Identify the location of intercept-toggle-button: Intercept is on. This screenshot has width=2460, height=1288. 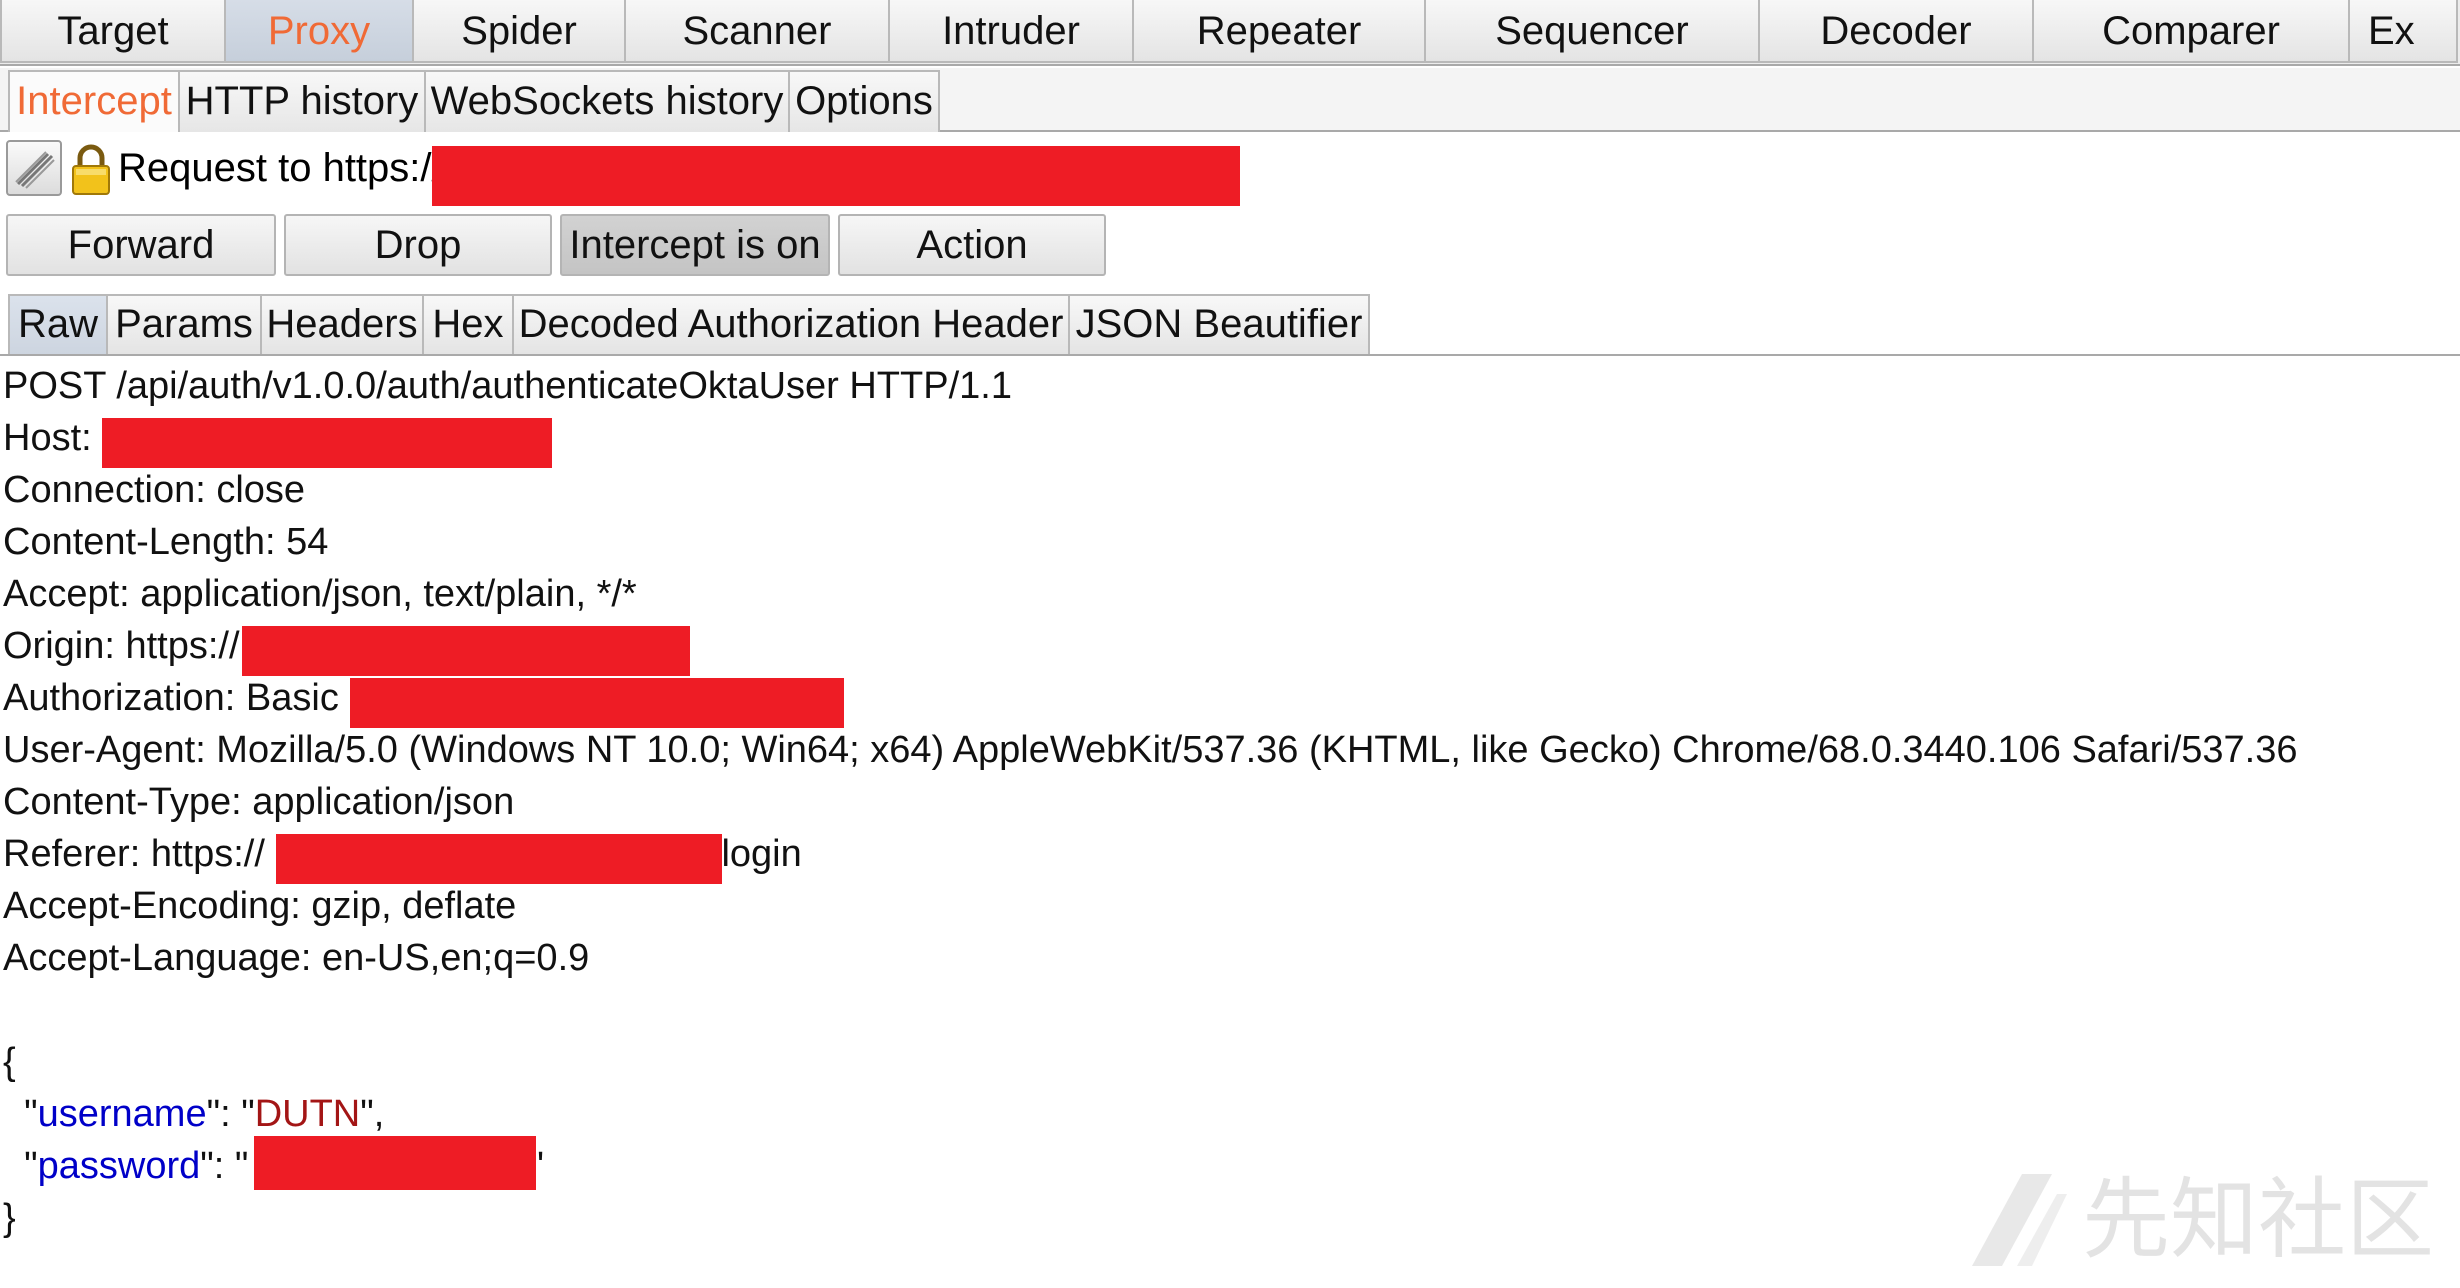
(695, 245).